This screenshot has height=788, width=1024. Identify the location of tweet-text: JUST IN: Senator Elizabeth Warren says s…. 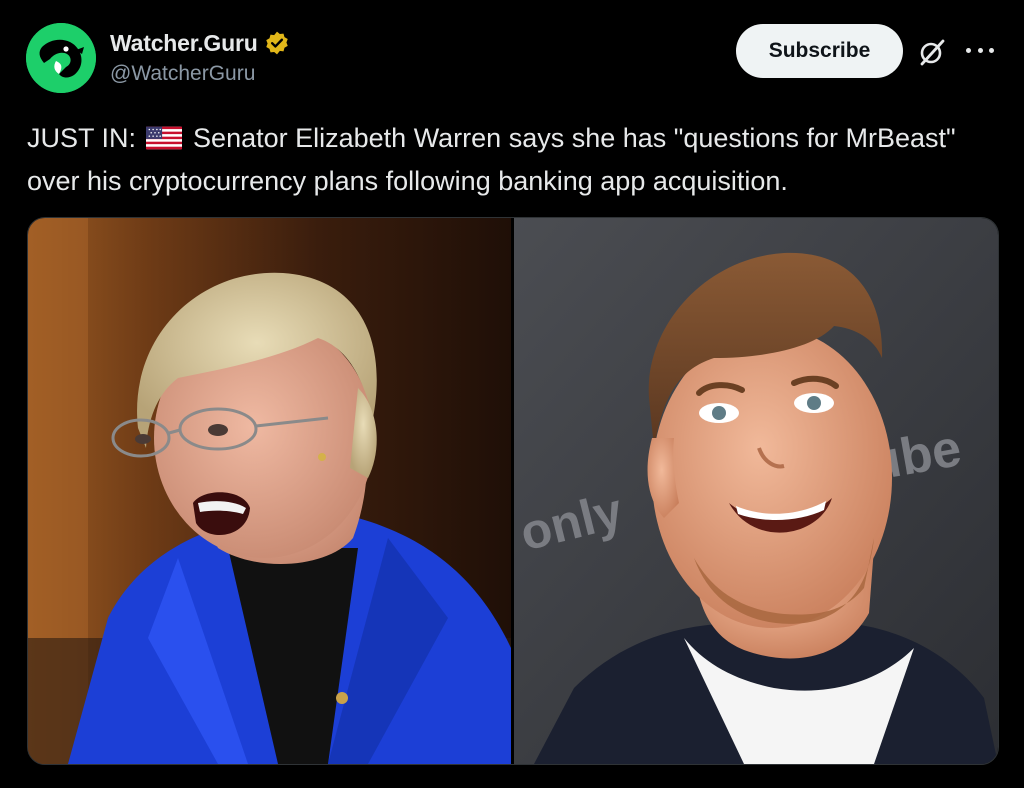
(514, 160).